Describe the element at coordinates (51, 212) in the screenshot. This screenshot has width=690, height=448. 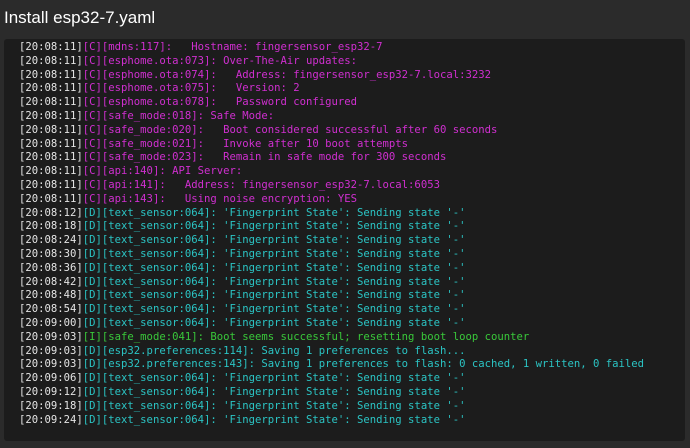
I see `log-timestamp: [20:08:12]` at that location.